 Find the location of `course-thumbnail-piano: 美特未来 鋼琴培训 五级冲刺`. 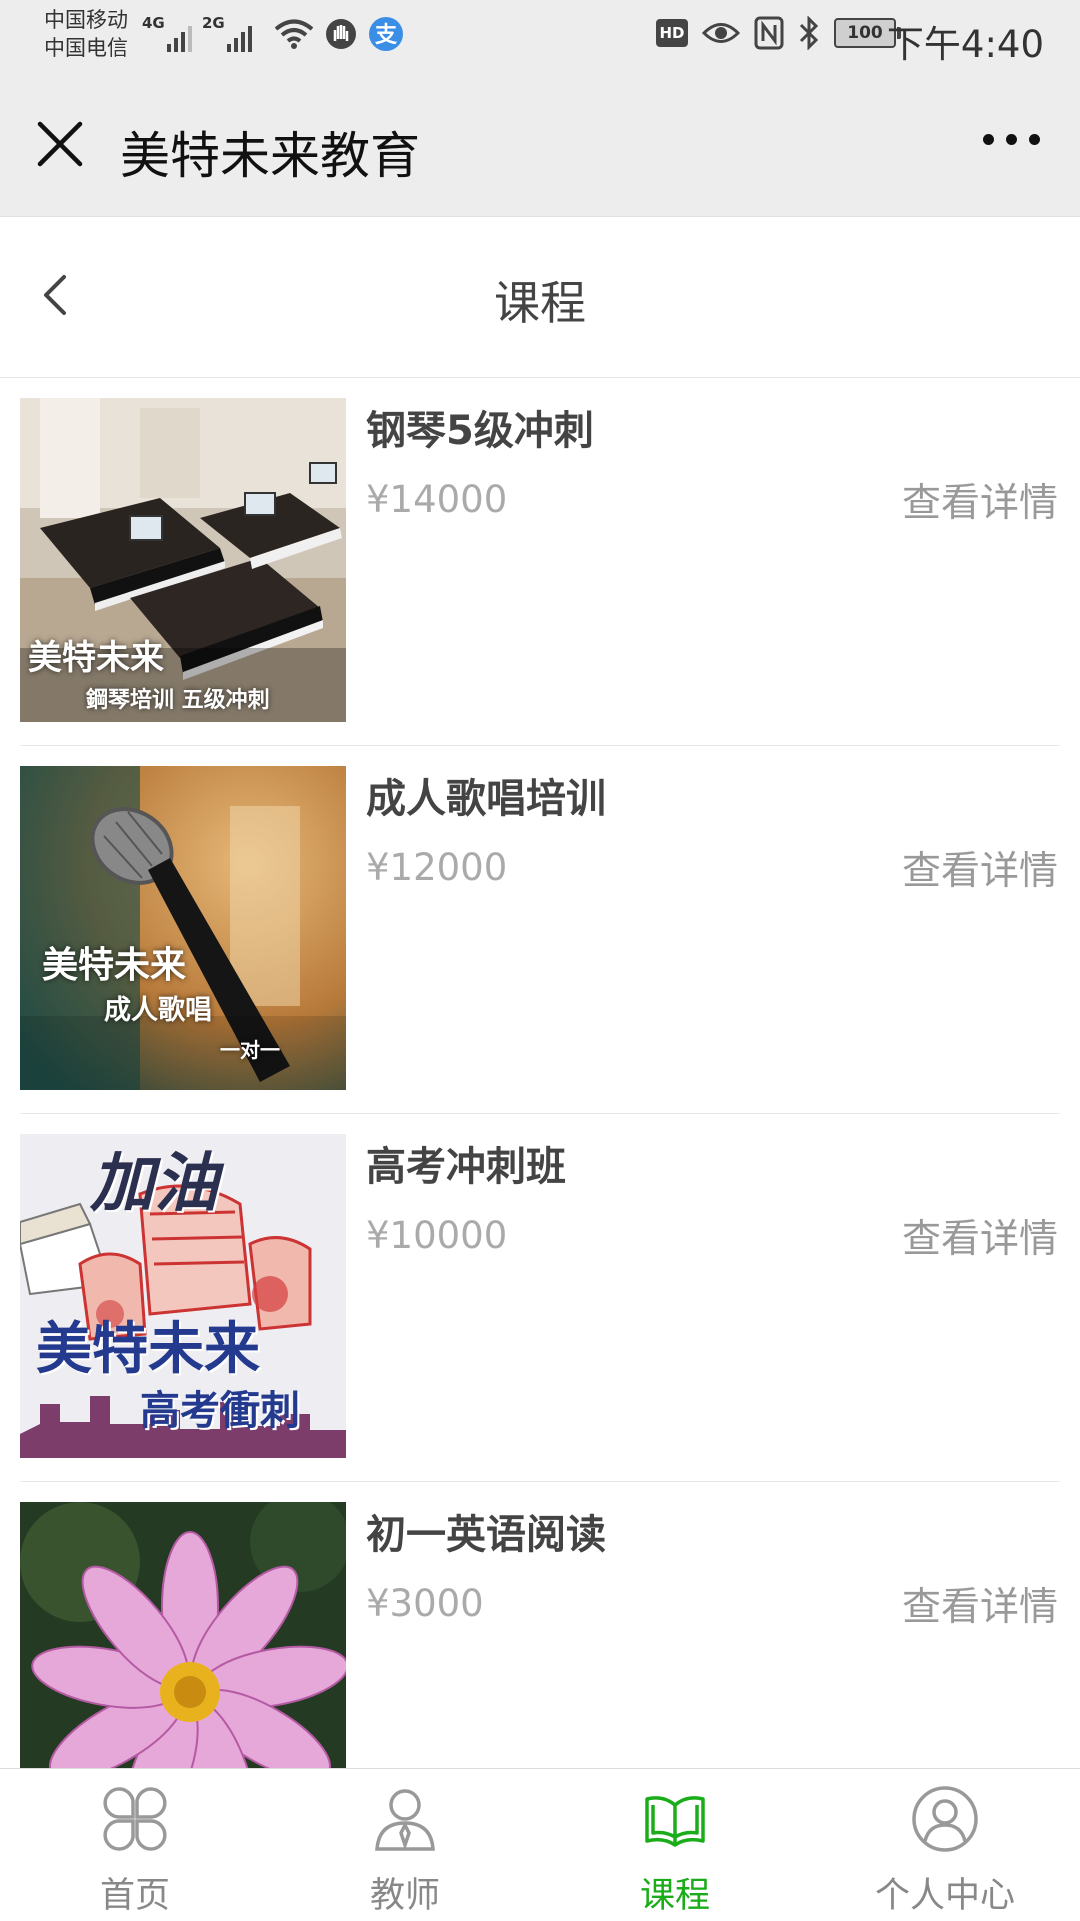

course-thumbnail-piano: 美特未来 鋼琴培训 五级冲刺 is located at coordinates (183, 560).